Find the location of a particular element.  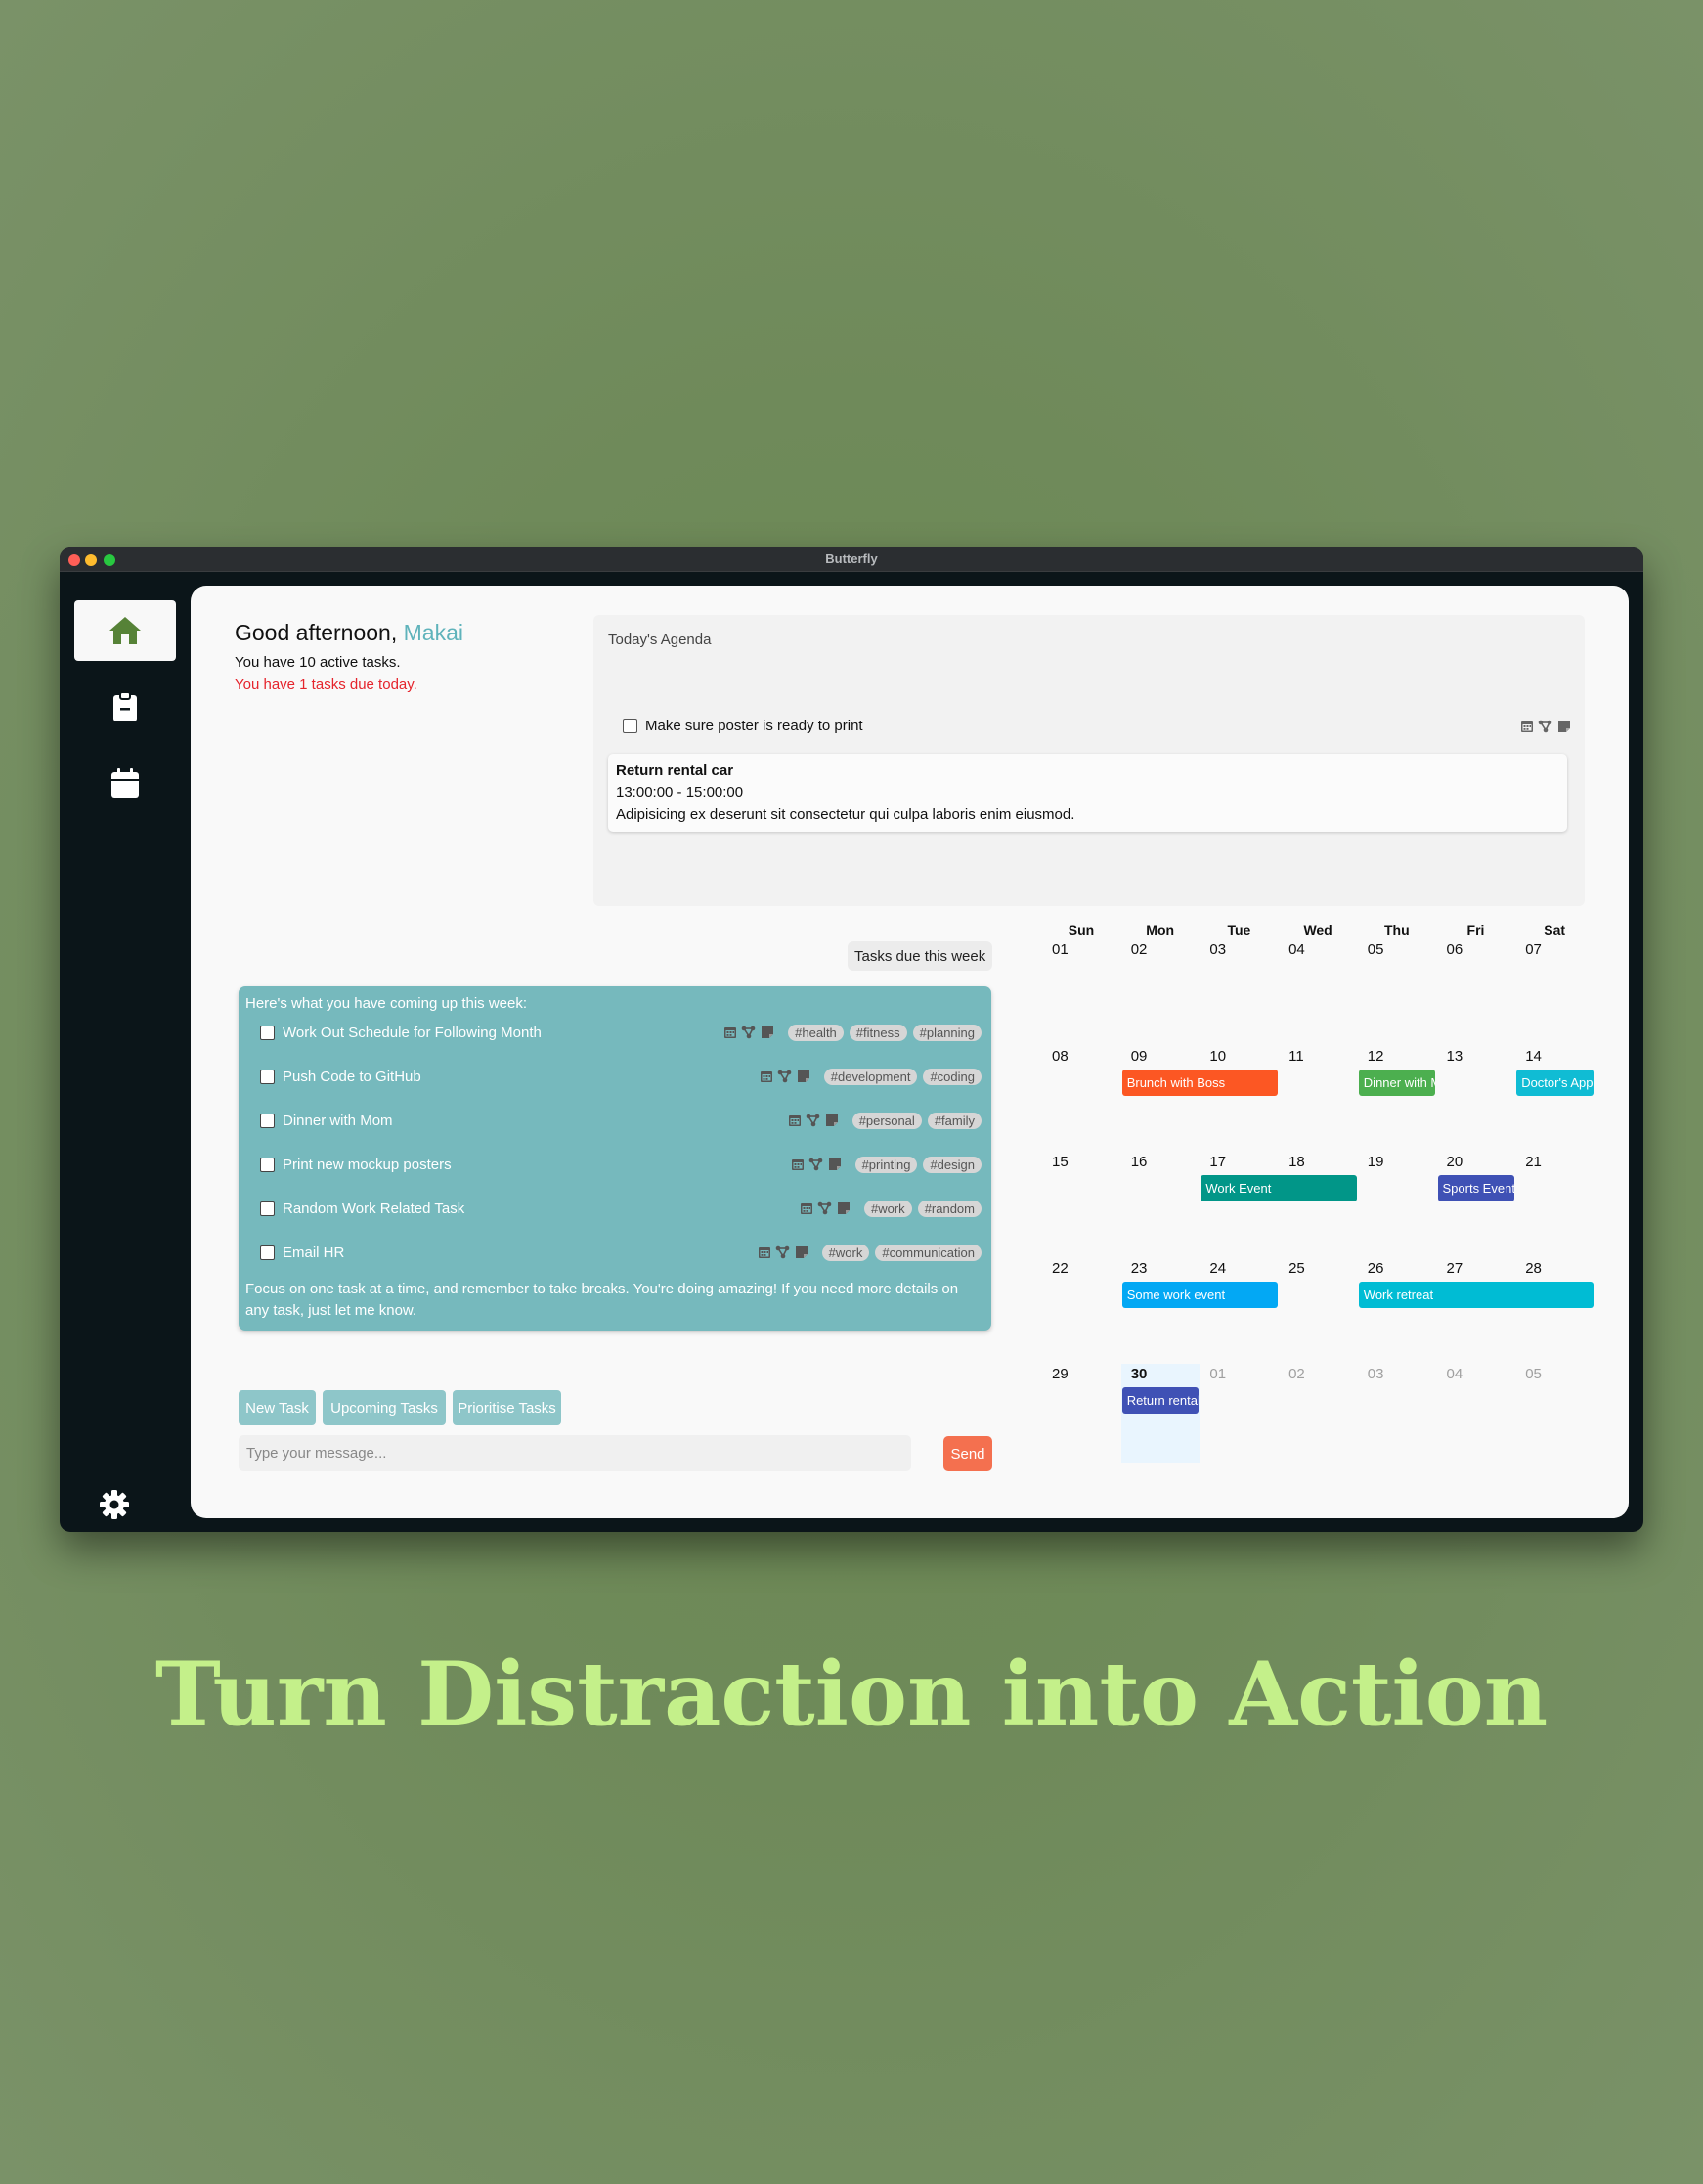

sidebar-item-calendar is located at coordinates (125, 783).